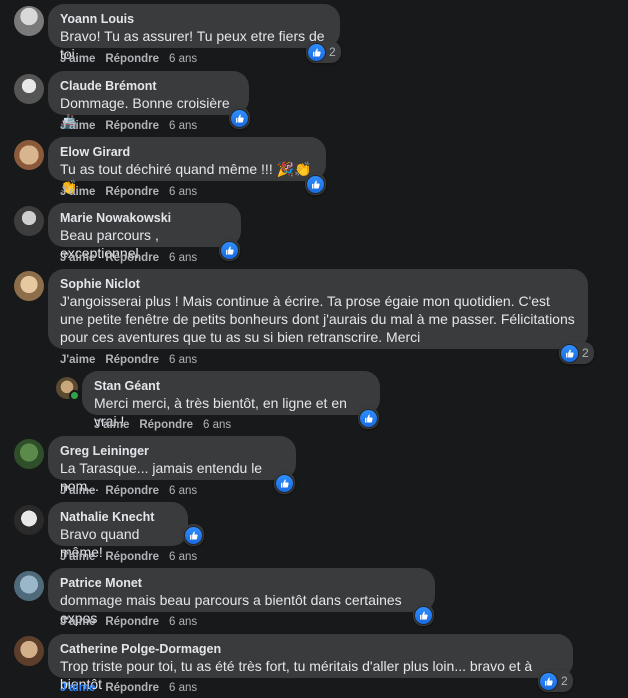 The width and height of the screenshot is (628, 698). I want to click on comment-author: Sophie Niclot, so click(318, 284).